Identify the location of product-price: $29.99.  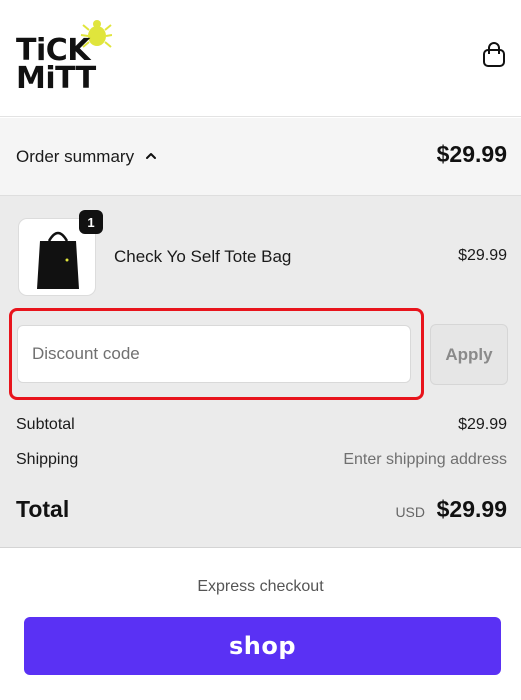
(482, 255).